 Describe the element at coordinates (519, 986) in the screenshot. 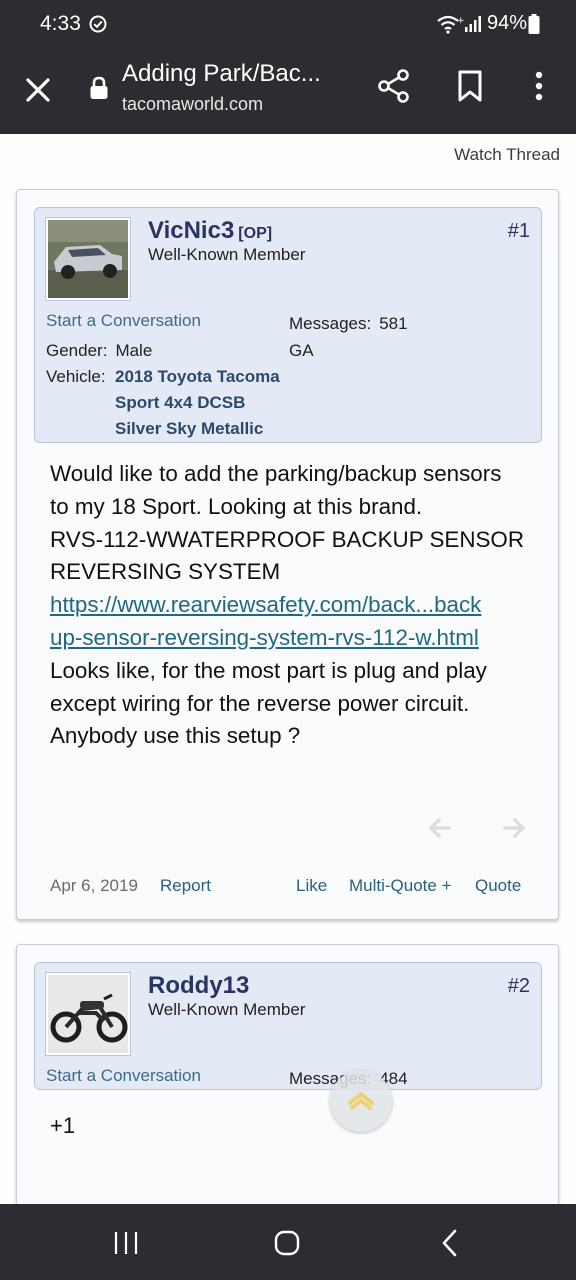

I see `post-number: #2` at that location.